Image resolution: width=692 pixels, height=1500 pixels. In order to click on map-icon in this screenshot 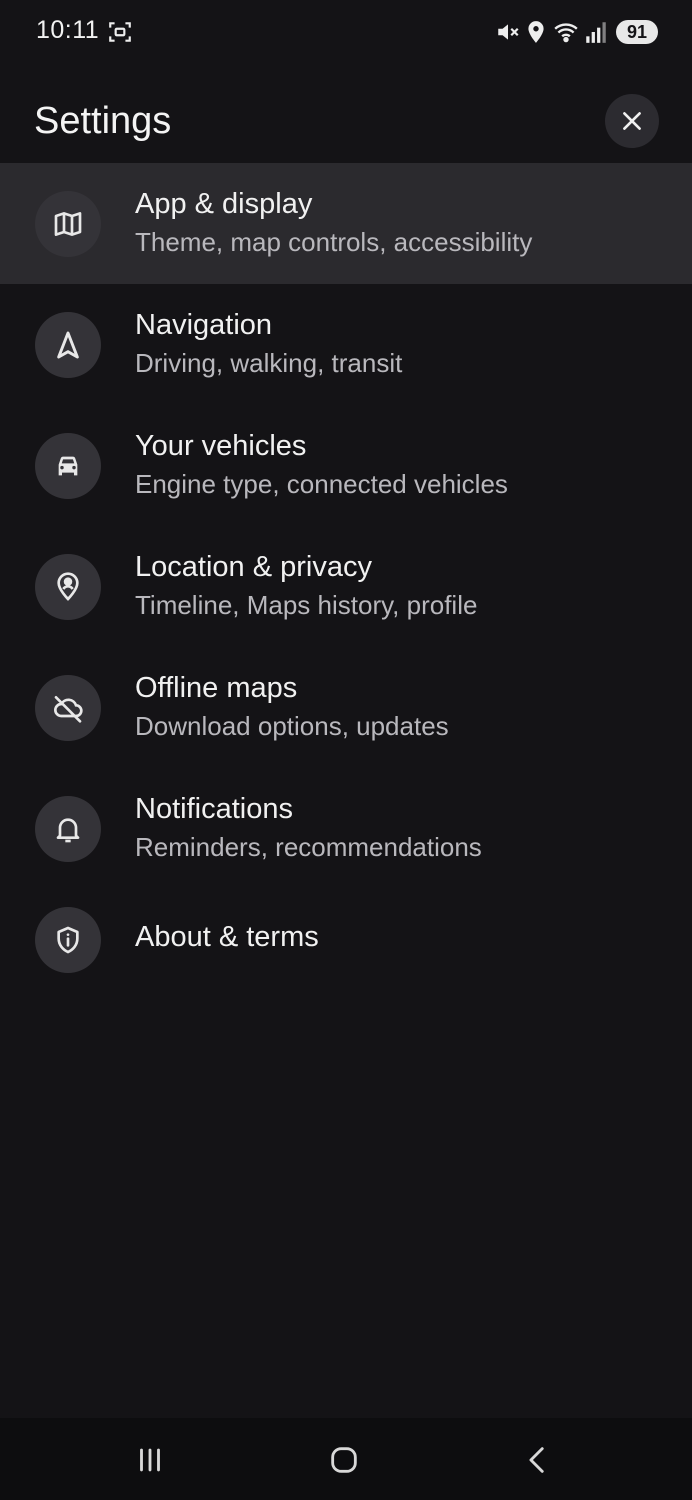, I will do `click(68, 224)`.